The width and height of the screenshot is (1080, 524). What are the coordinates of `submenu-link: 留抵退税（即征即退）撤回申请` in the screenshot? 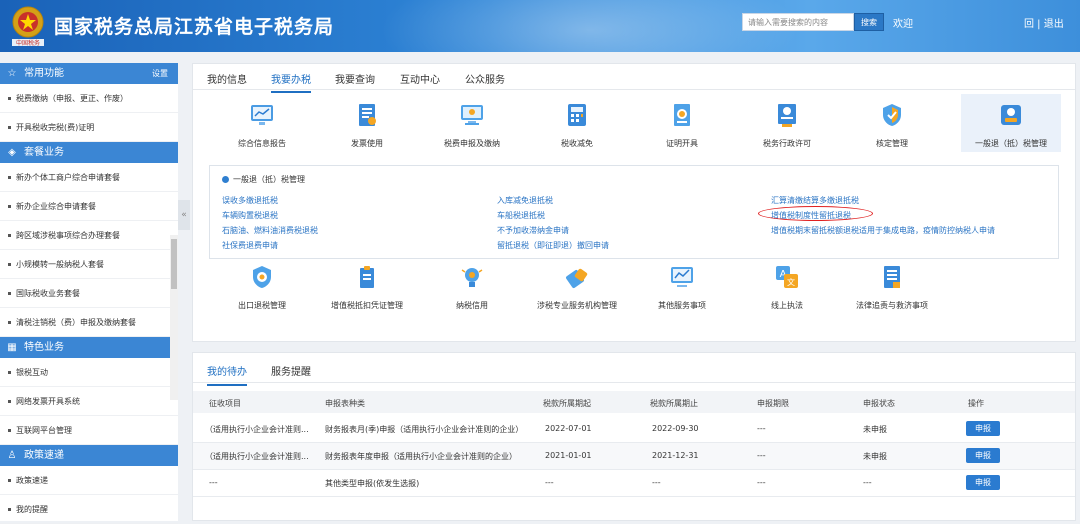 It's located at (553, 245).